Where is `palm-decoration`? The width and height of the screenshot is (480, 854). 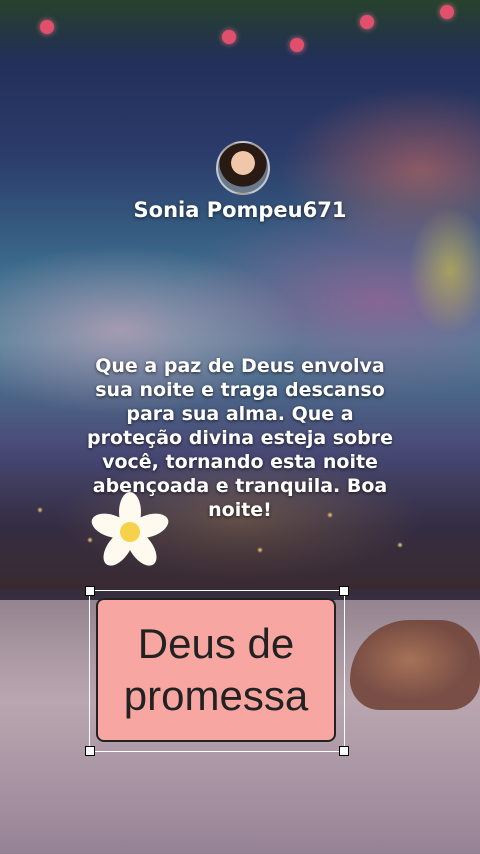
palm-decoration is located at coordinates (425, 280).